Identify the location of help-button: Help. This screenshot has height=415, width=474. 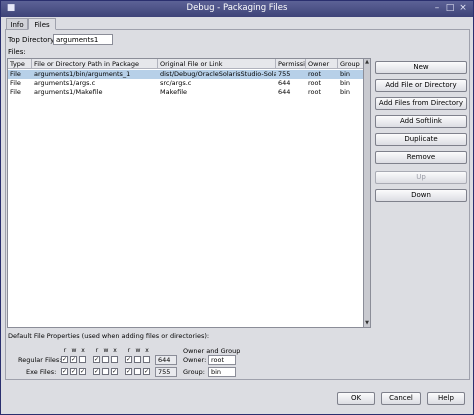
(446, 398).